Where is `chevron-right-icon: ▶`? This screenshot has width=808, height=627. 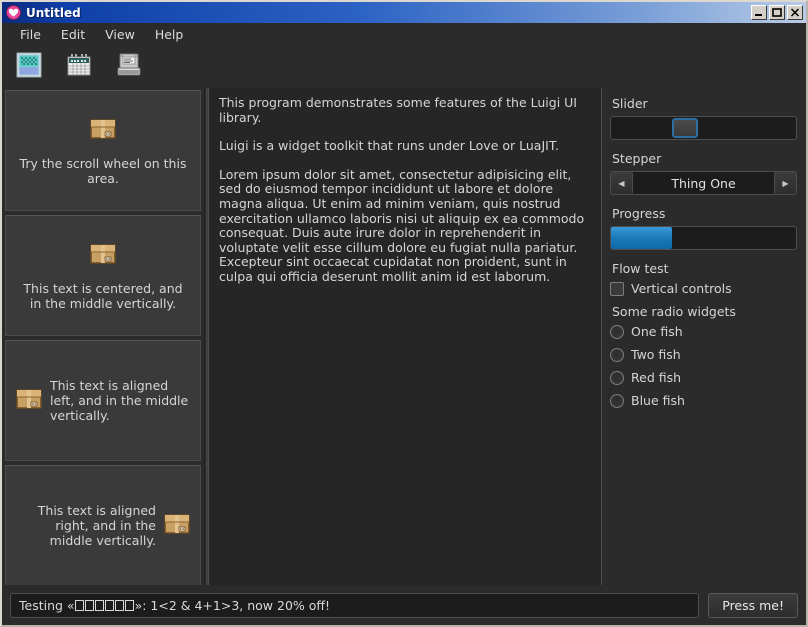 chevron-right-icon: ▶ is located at coordinates (785, 183).